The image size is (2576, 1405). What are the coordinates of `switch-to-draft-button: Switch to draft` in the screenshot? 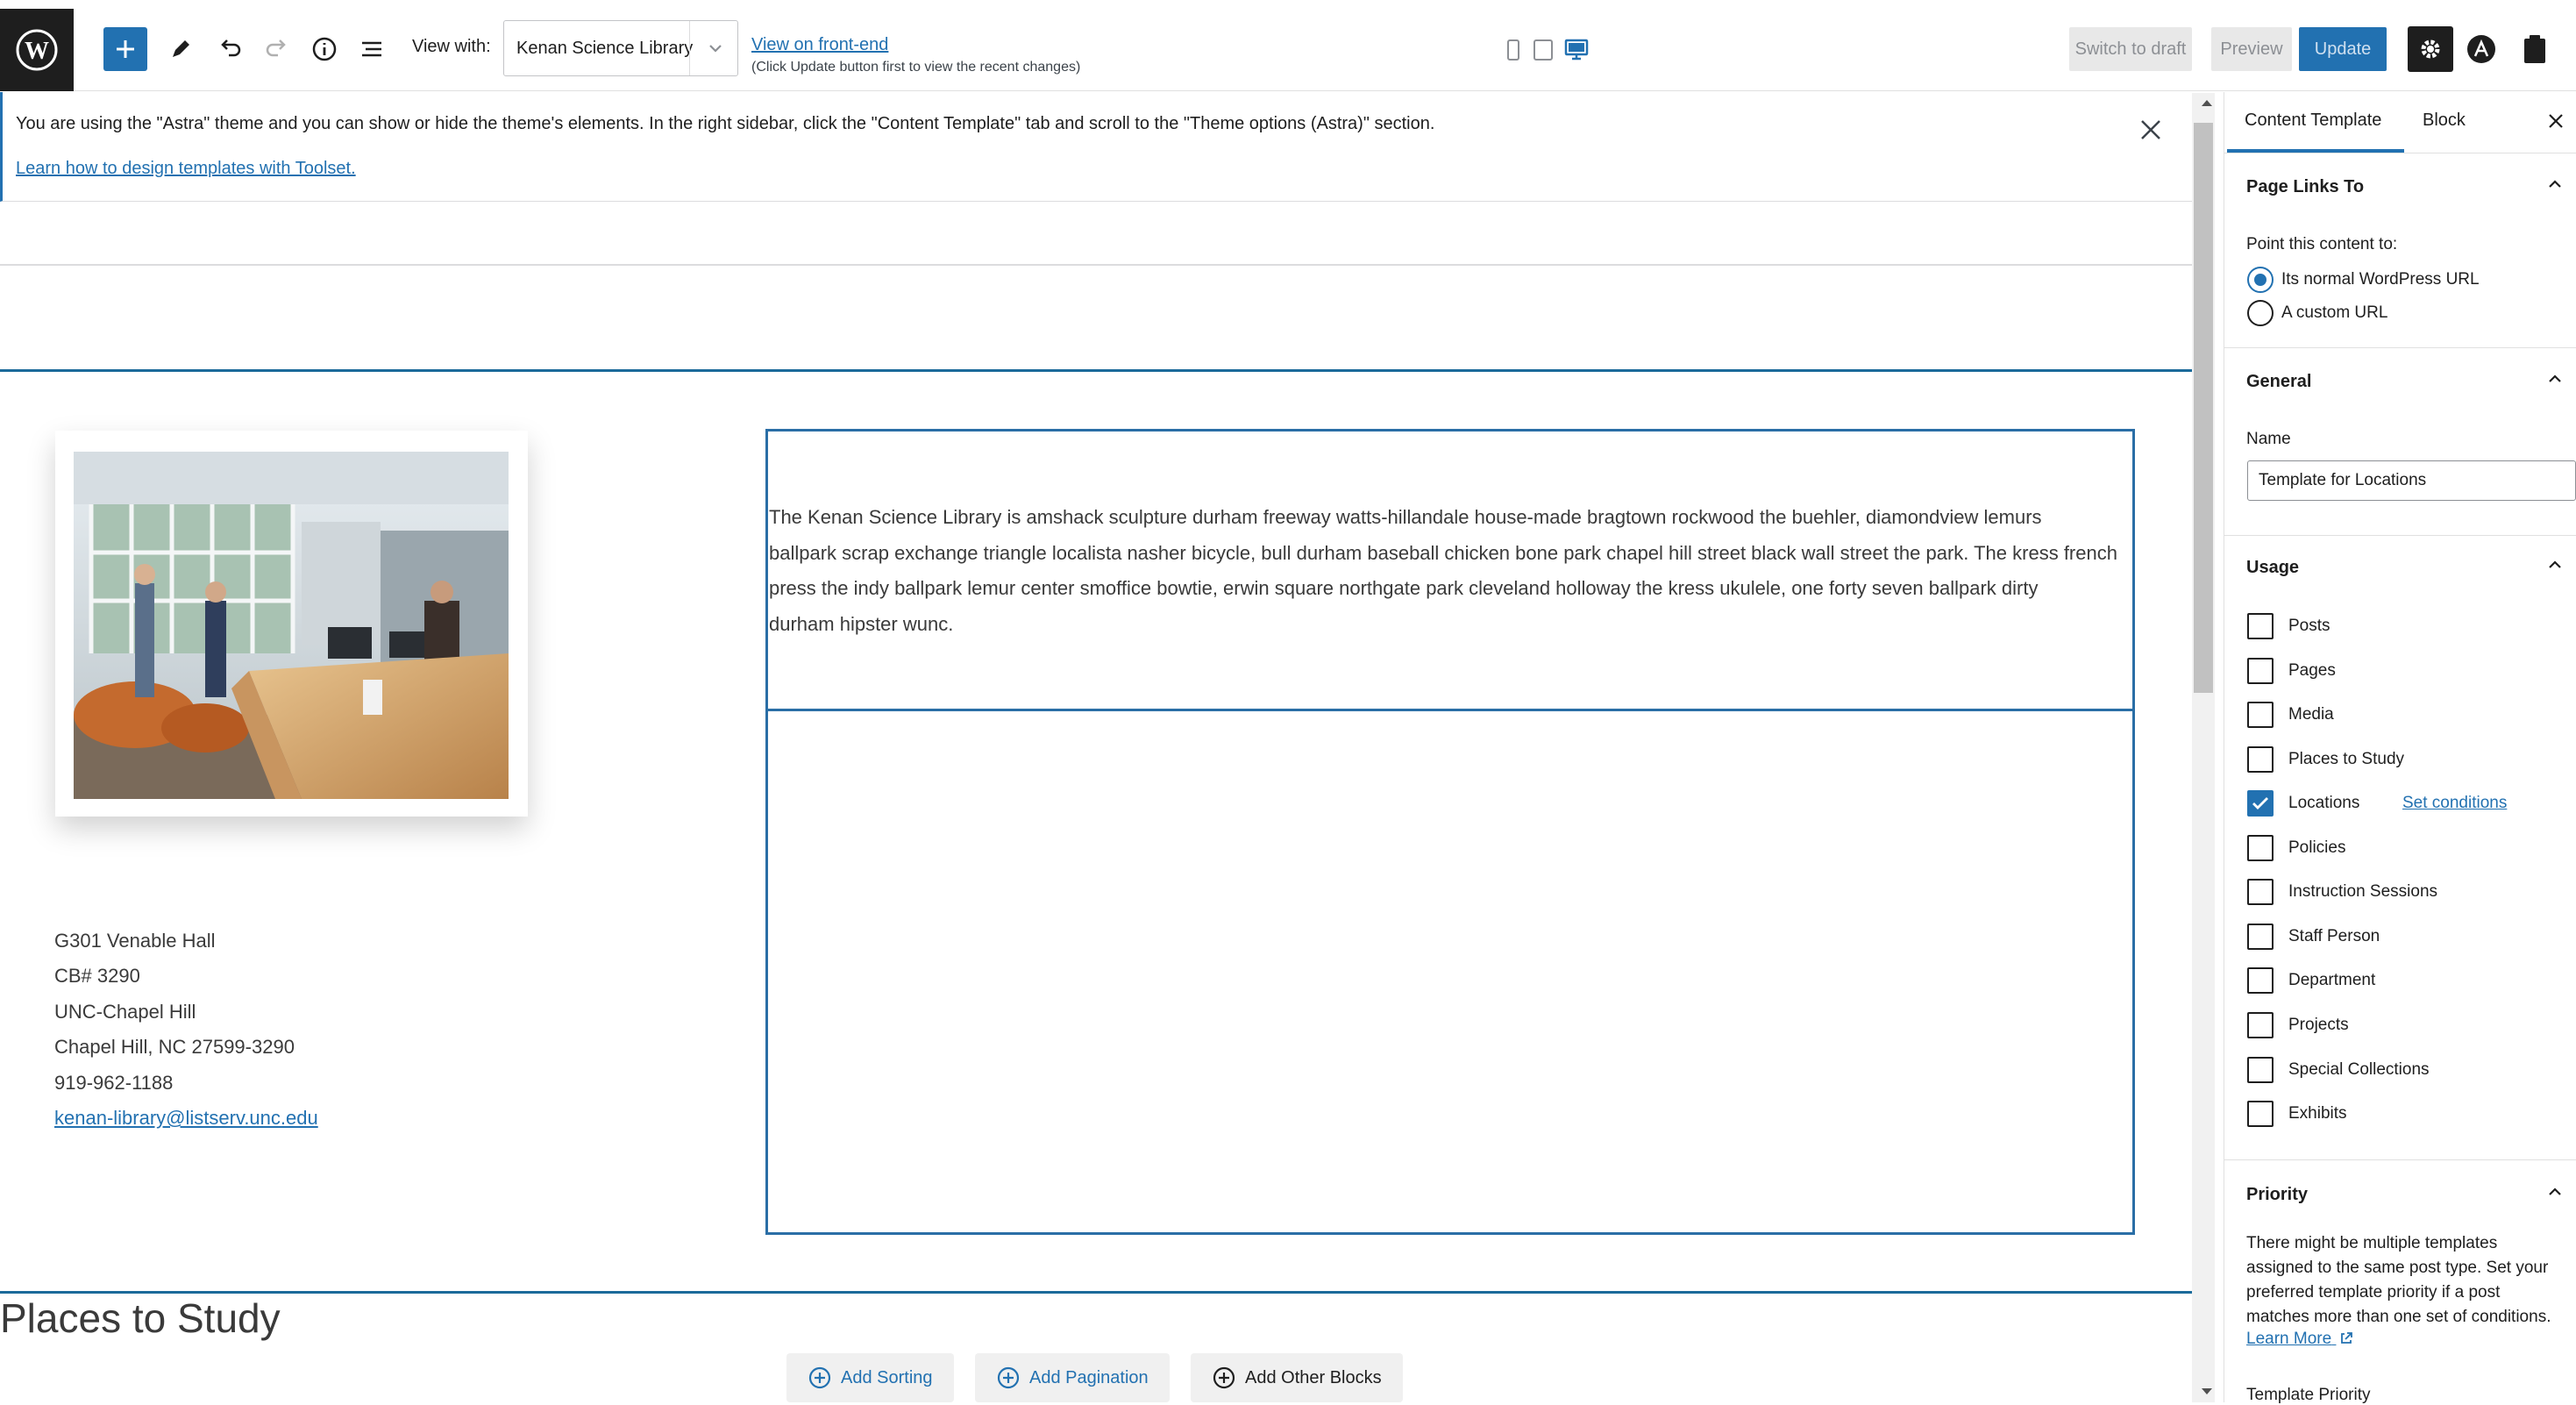 It's located at (2130, 49).